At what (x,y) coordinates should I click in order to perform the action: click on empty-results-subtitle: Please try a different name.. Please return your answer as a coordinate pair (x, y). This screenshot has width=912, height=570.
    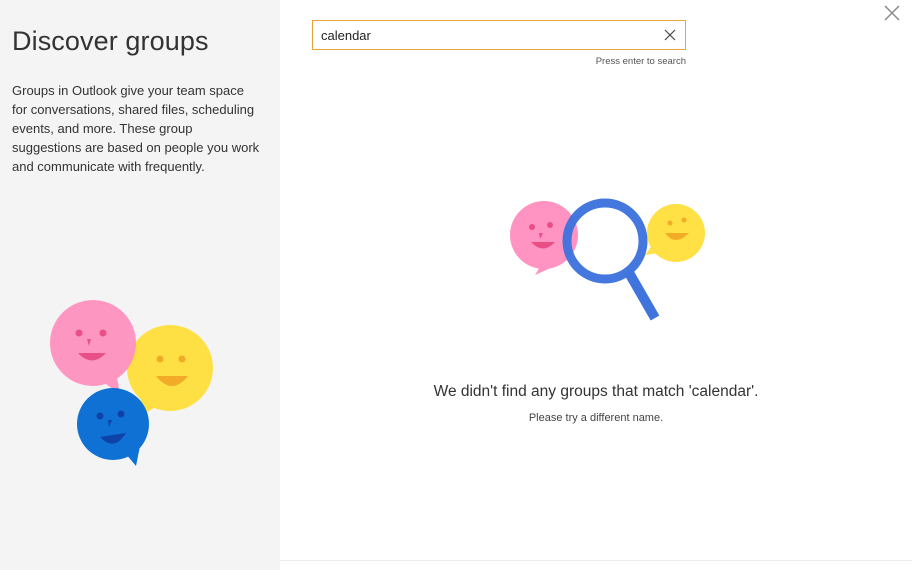
    Looking at the image, I should click on (596, 418).